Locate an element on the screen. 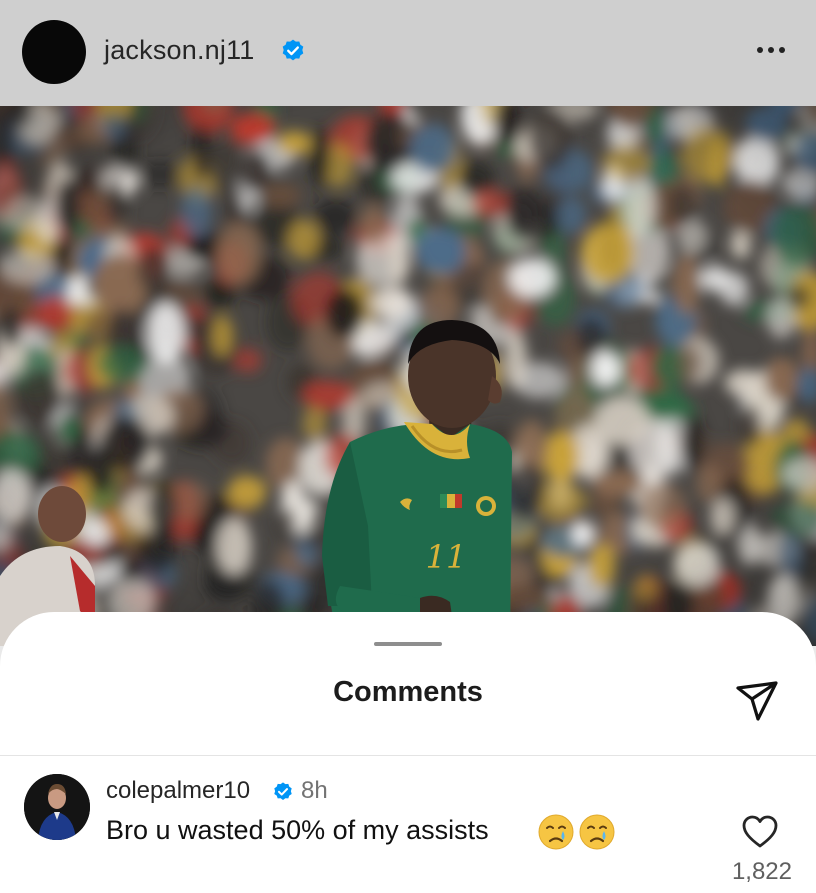 This screenshot has width=816, height=893. more-horizontal-icon is located at coordinates (771, 50).